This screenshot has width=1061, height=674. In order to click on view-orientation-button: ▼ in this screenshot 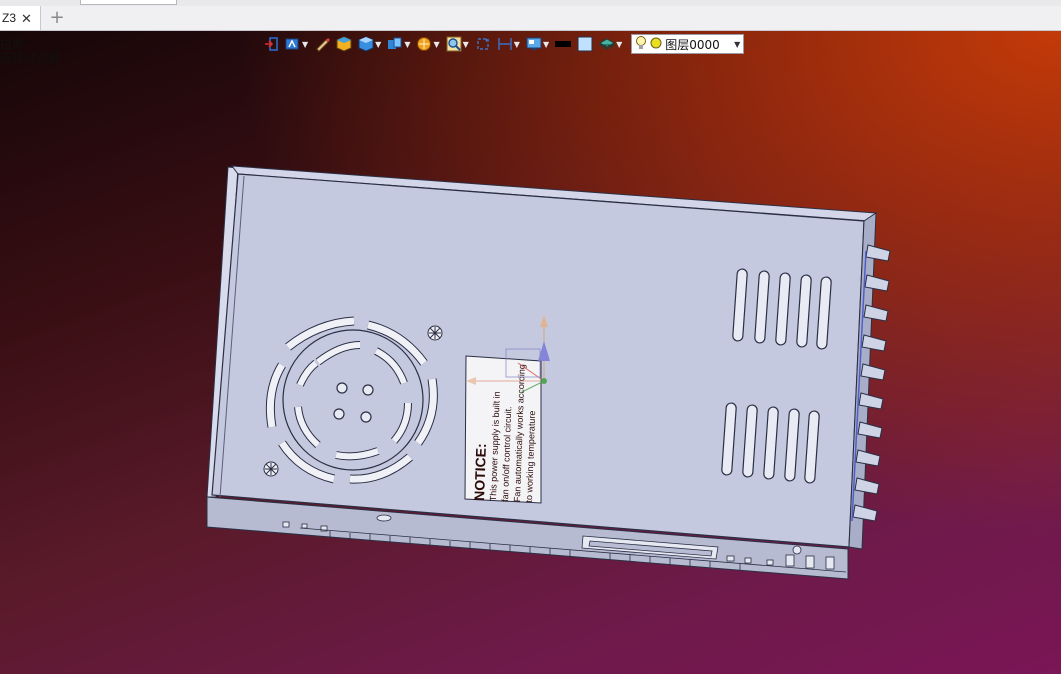, I will do `click(296, 44)`.